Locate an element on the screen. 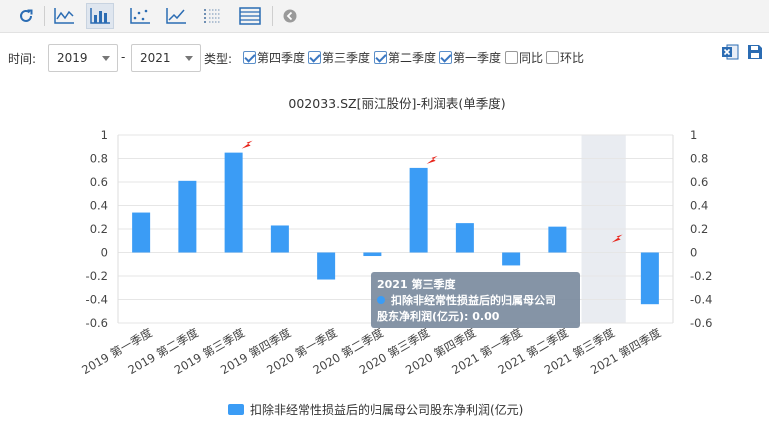 The width and height of the screenshot is (769, 424). range-dash: - is located at coordinates (123, 57).